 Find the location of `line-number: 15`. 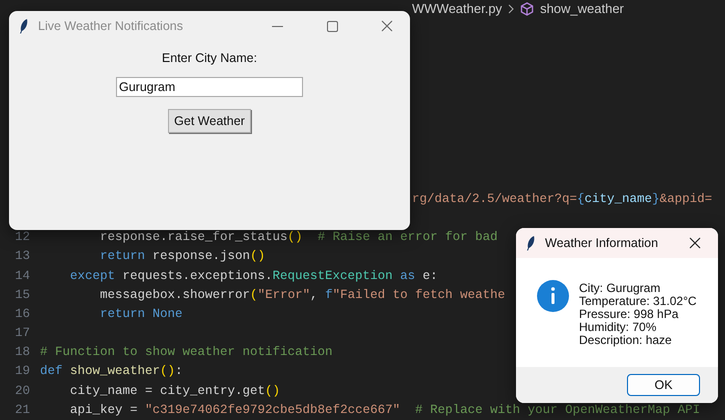

line-number: 15 is located at coordinates (22, 295).